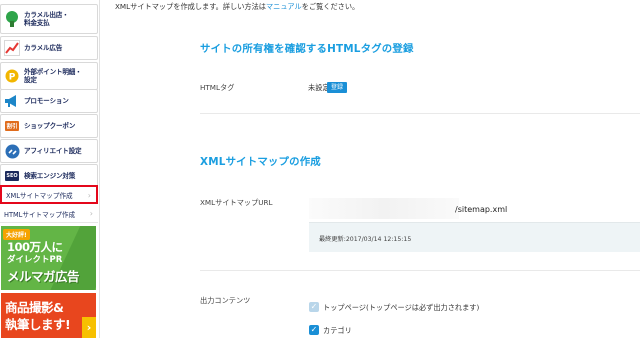  I want to click on chart-icon, so click(12, 48).